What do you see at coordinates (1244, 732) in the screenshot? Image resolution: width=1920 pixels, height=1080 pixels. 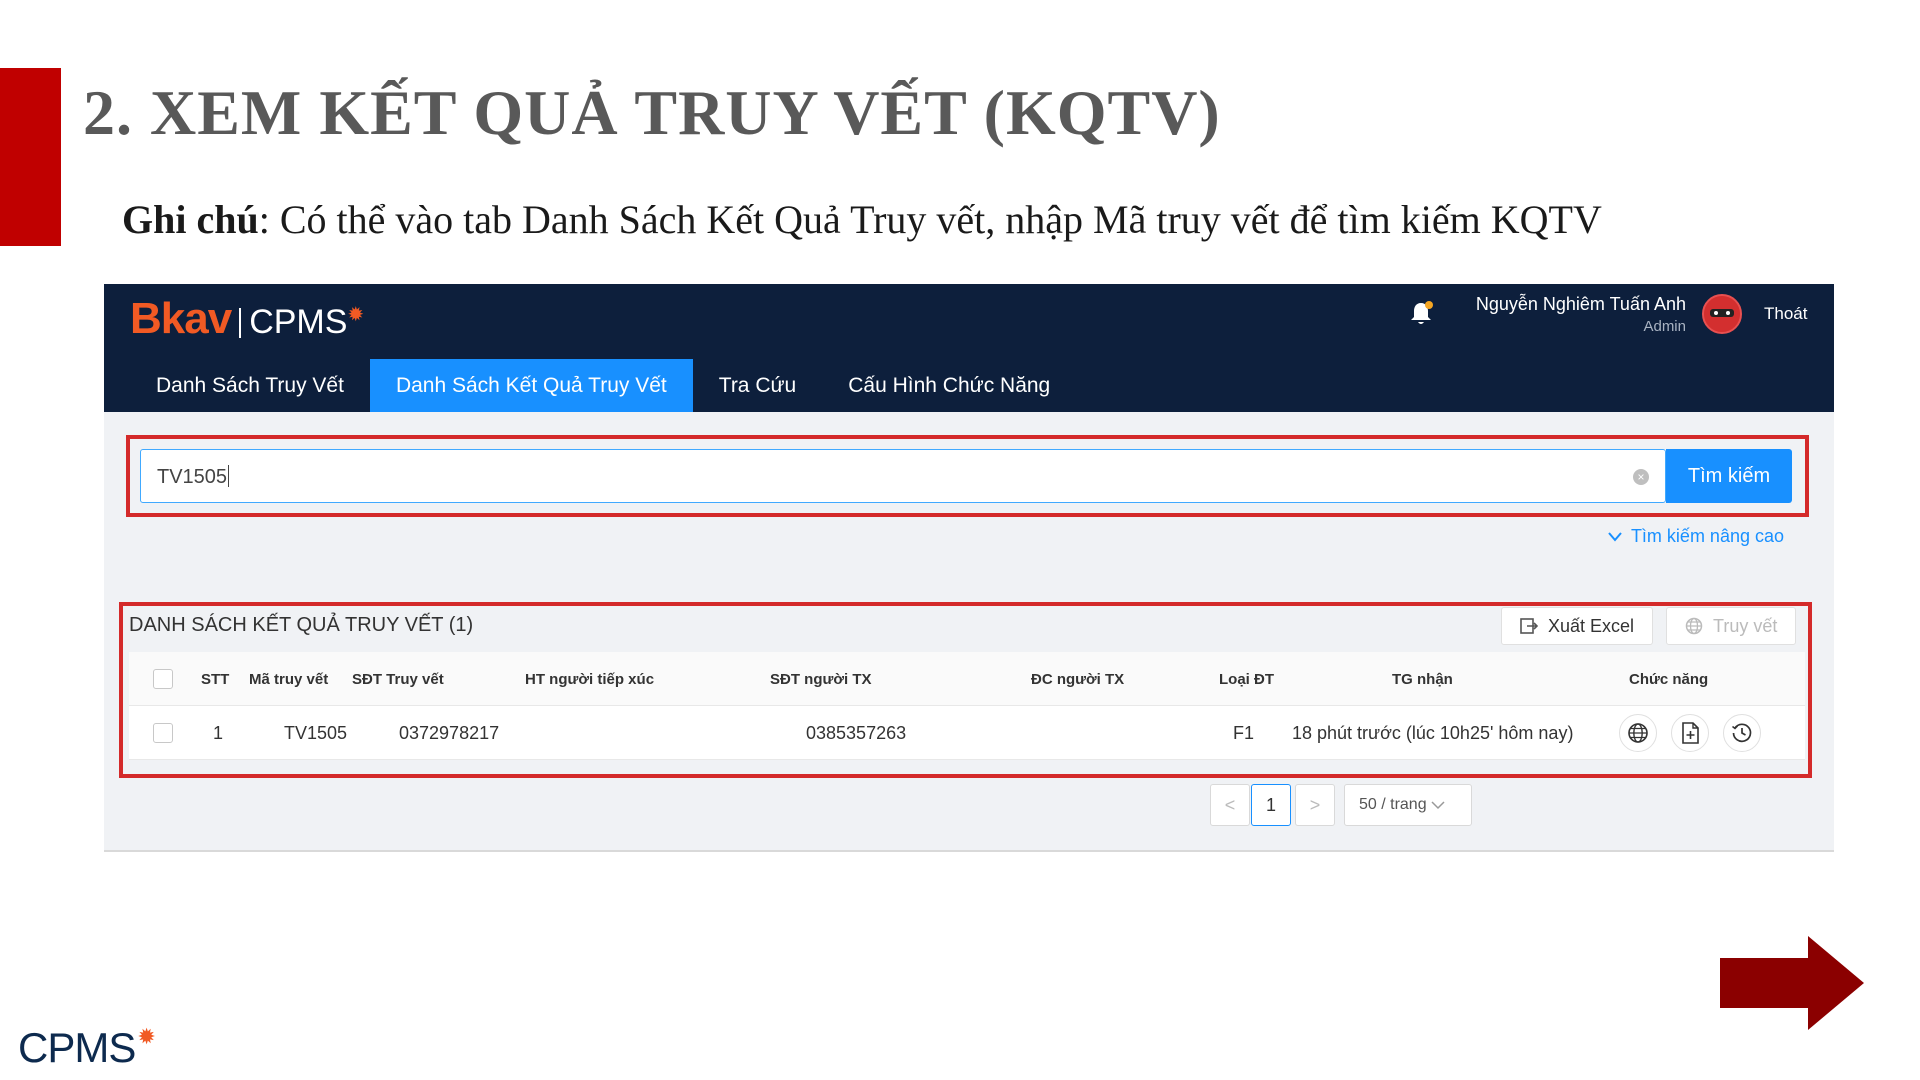 I see `cell-loai-dt: F1` at bounding box center [1244, 732].